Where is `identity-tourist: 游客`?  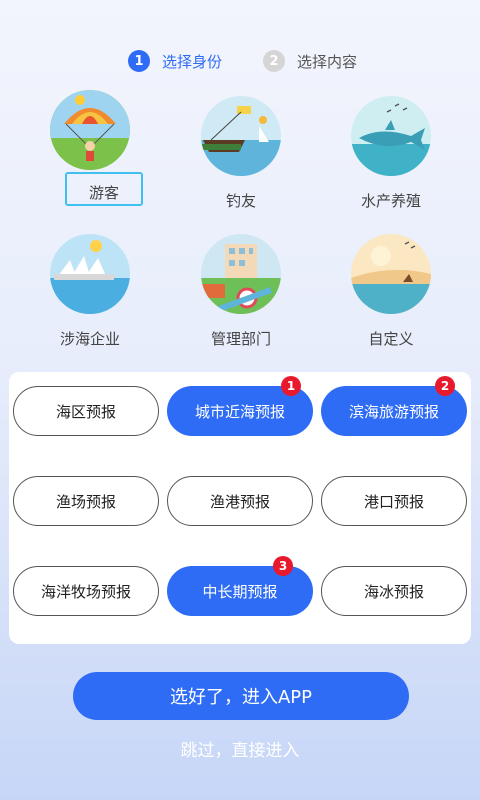 identity-tourist: 游客 is located at coordinates (90, 150).